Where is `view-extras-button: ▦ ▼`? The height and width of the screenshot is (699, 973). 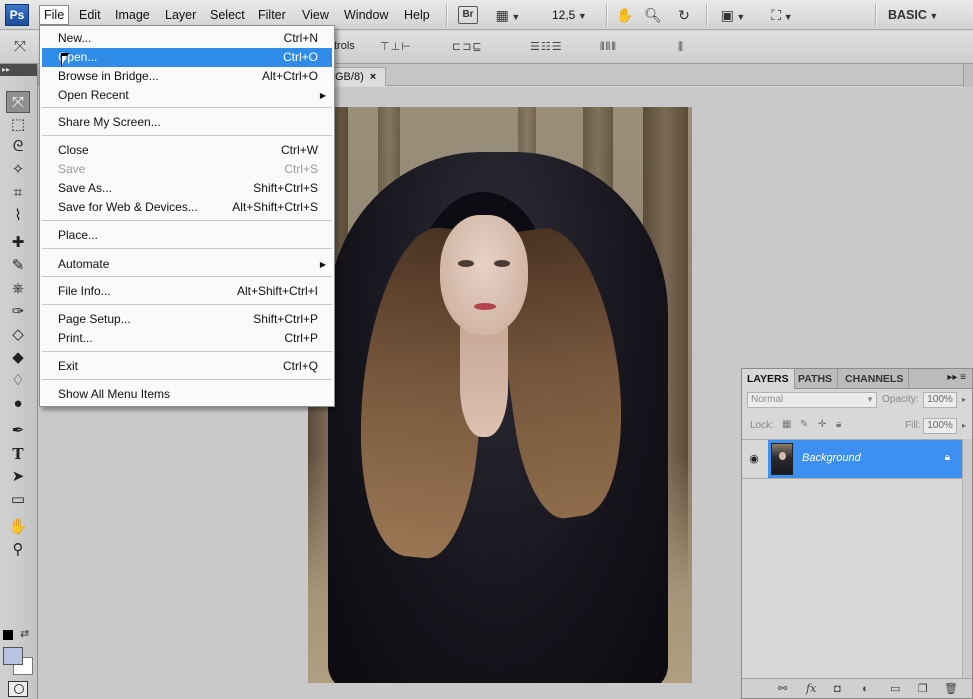 view-extras-button: ▦ ▼ is located at coordinates (508, 15).